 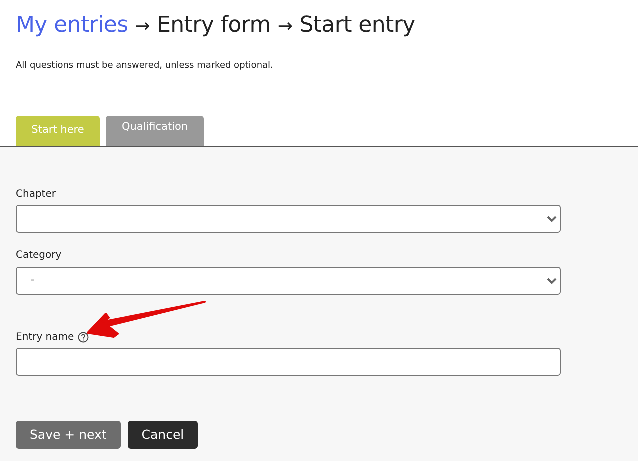 What do you see at coordinates (36, 195) in the screenshot?
I see `field-label: Chapter` at bounding box center [36, 195].